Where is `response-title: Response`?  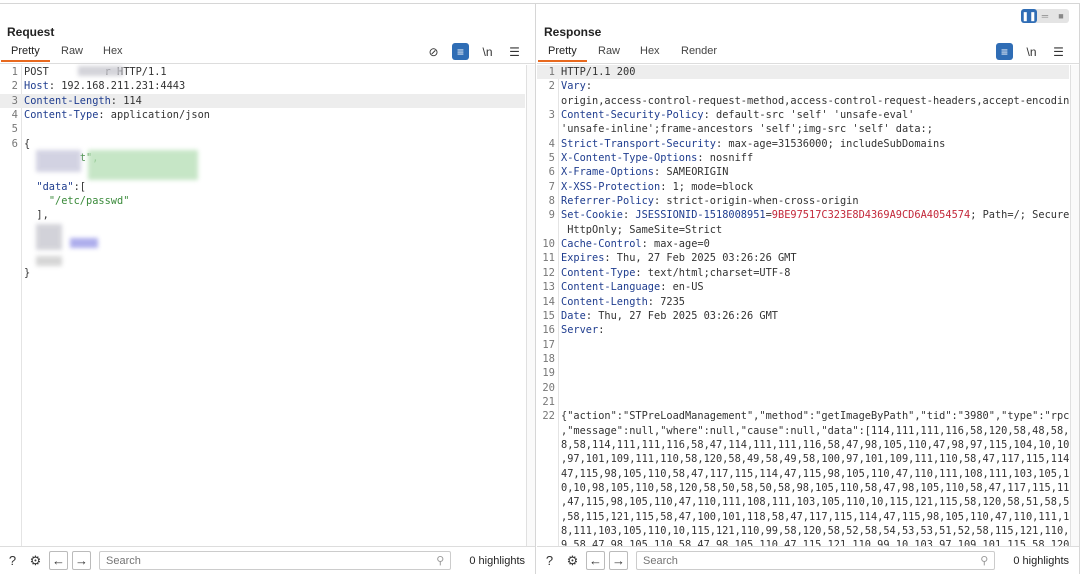
response-title: Response is located at coordinates (573, 32).